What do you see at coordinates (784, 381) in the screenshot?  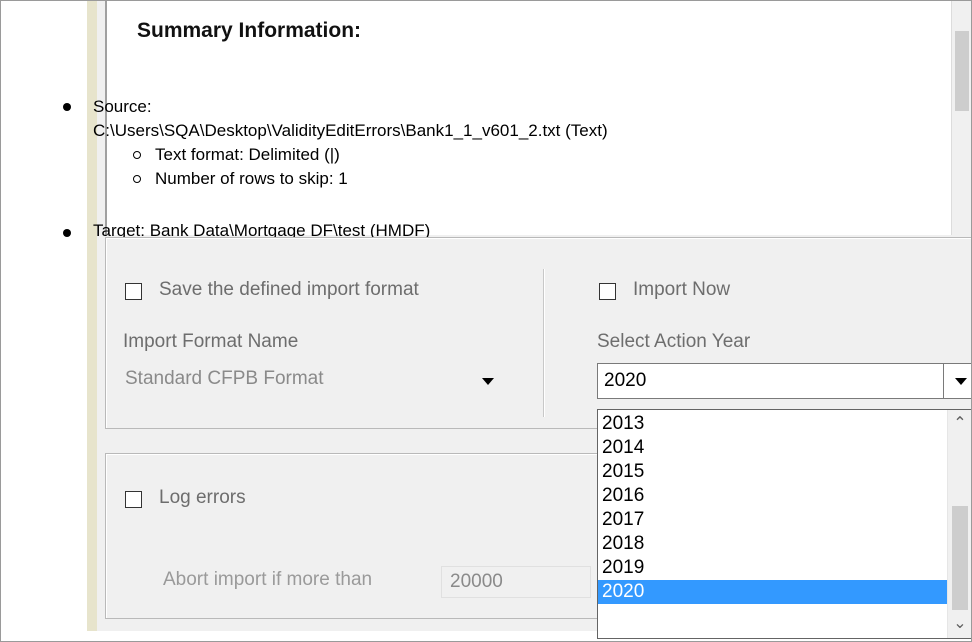 I see `action-year-select: 2020` at bounding box center [784, 381].